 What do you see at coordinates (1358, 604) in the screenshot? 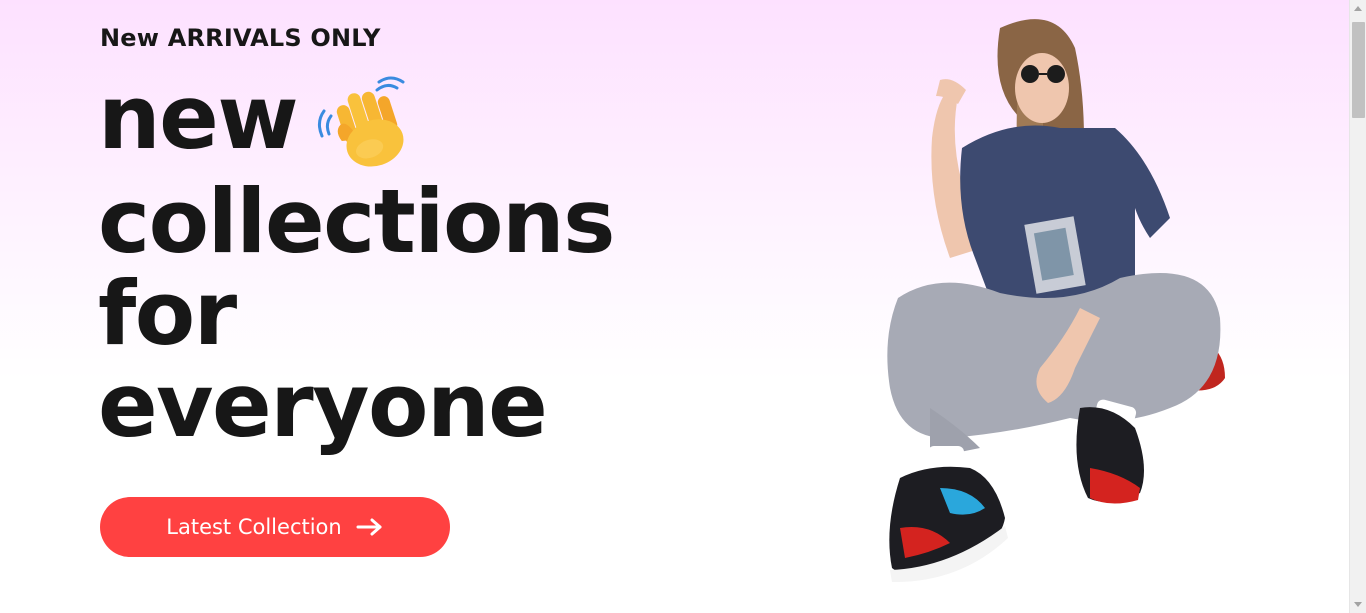
I see `scroll-down-icon` at bounding box center [1358, 604].